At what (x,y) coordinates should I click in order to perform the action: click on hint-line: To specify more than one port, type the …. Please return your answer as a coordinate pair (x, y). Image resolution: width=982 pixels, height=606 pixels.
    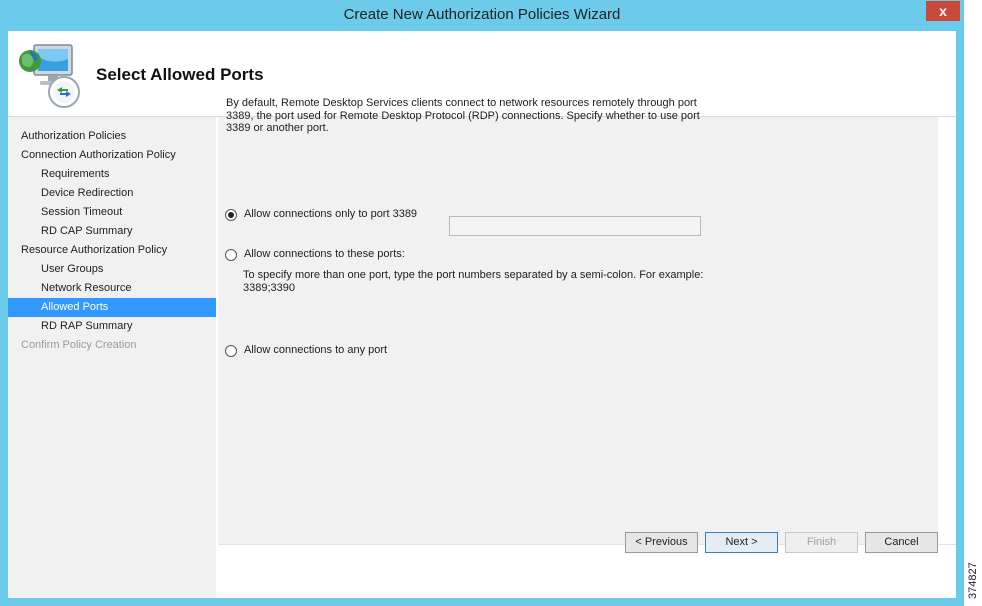
    Looking at the image, I should click on (473, 275).